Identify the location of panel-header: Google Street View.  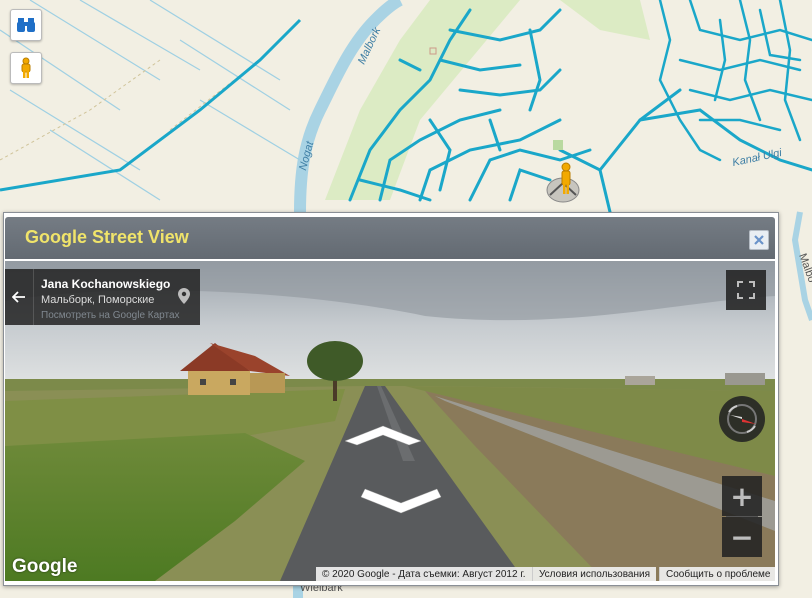
(390, 238).